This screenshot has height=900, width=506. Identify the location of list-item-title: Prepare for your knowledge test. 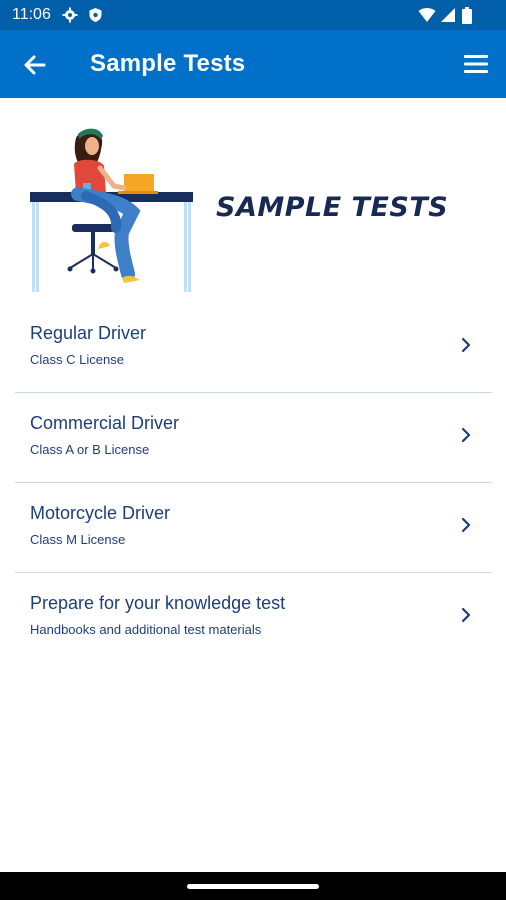
(158, 603).